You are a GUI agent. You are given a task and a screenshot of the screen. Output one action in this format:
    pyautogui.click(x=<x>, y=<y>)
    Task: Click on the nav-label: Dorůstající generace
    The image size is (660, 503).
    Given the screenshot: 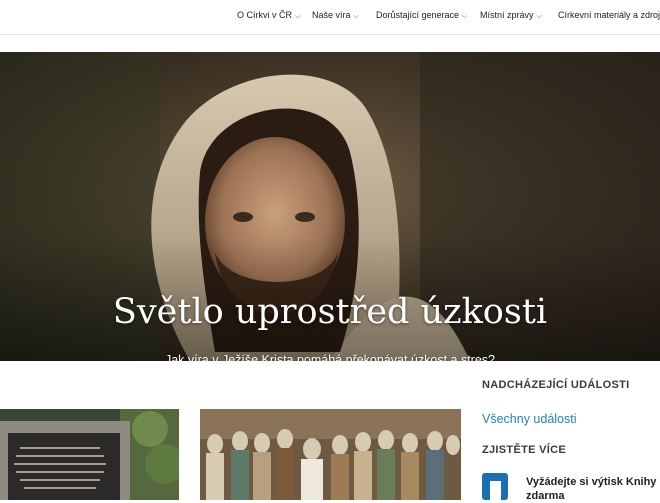 What is the action you would take?
    pyautogui.click(x=418, y=15)
    